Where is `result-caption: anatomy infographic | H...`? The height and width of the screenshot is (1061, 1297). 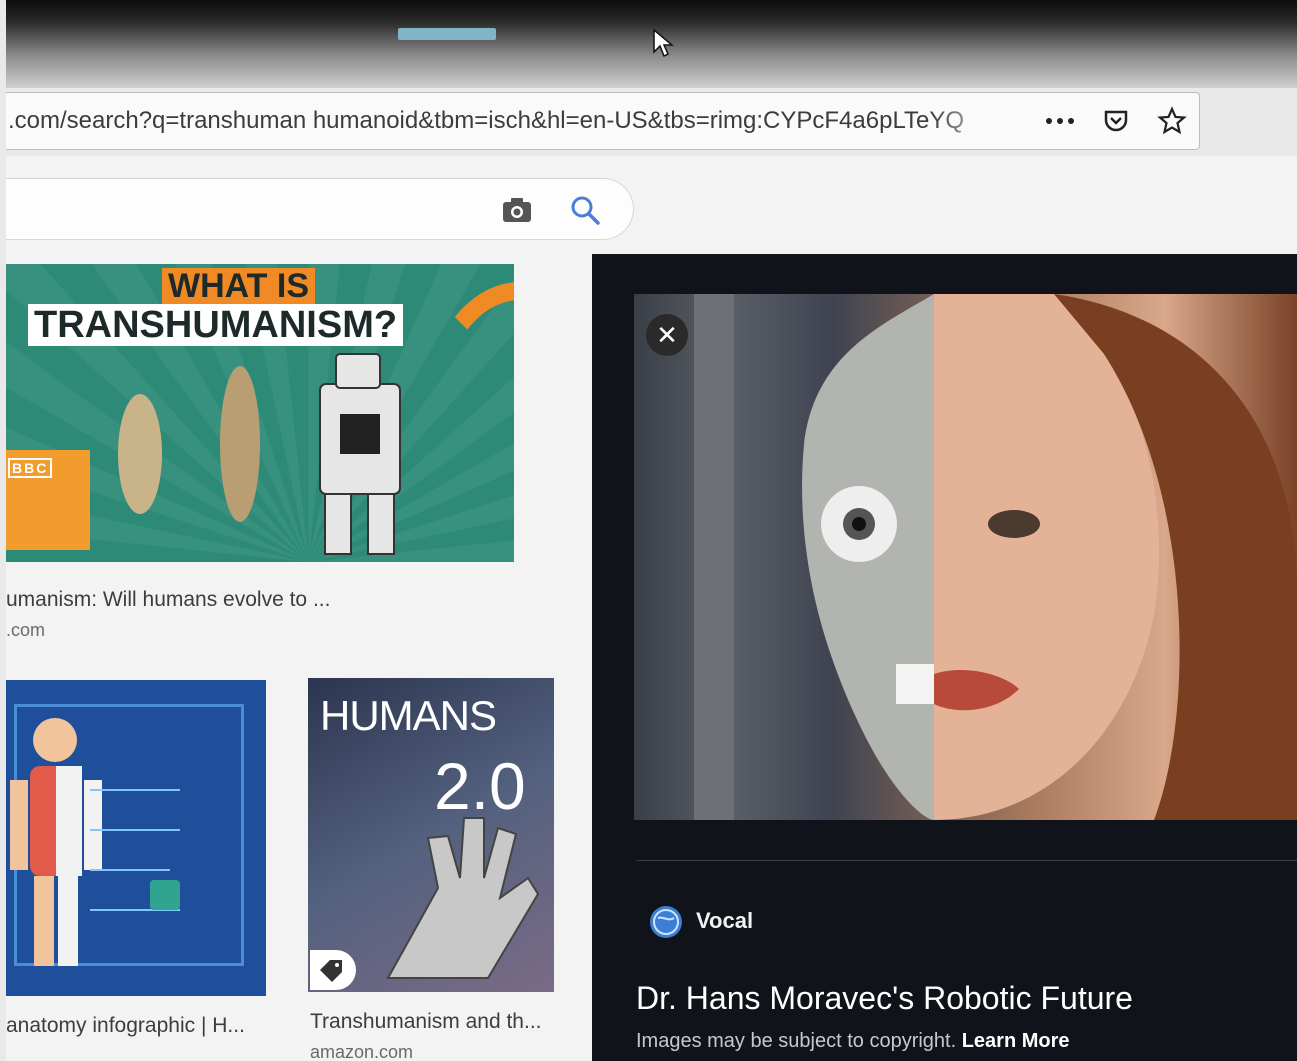
result-caption: anatomy infographic | H... is located at coordinates (125, 1026).